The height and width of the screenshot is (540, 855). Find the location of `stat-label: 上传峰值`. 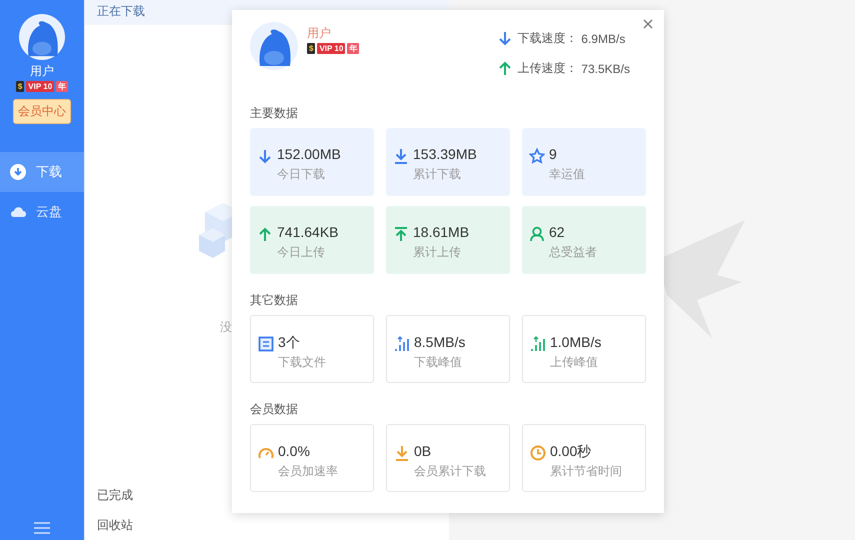

stat-label: 上传峰值 is located at coordinates (574, 362).